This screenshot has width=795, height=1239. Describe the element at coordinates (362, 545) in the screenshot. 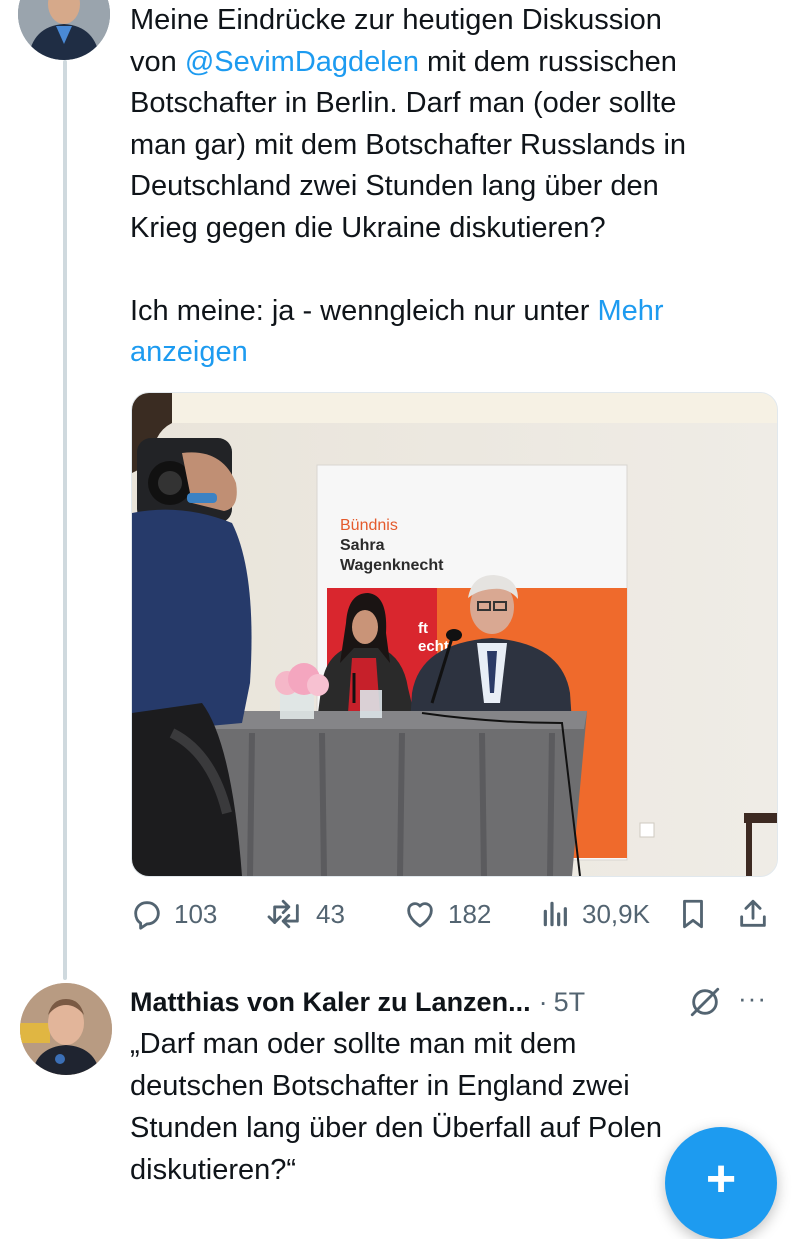

I see `banner-text-line2: Sahra` at that location.